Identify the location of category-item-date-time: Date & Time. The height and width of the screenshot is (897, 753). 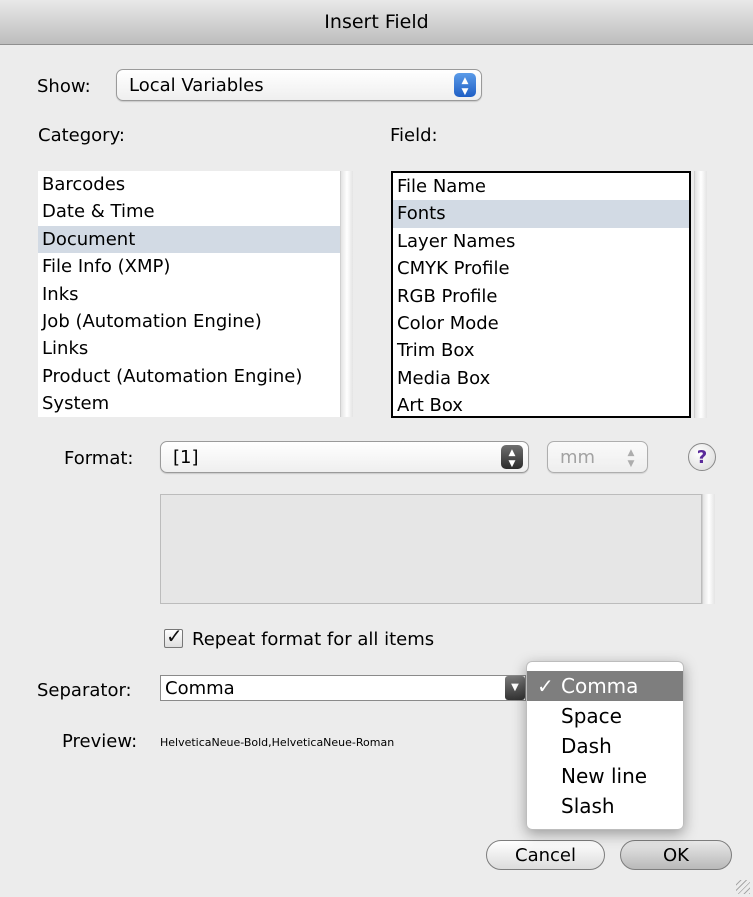
(189, 211).